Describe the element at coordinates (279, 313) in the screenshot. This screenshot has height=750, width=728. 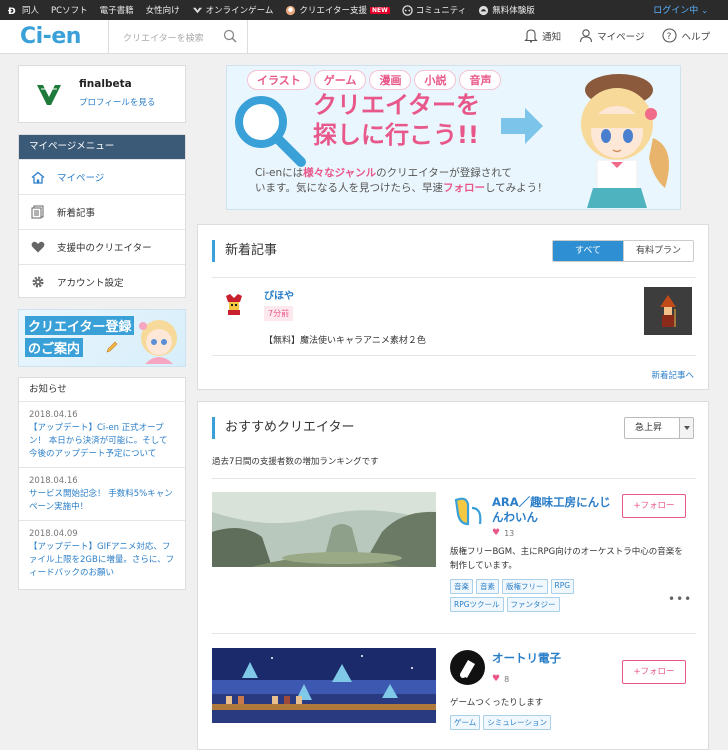
I see `article-time-badge: 7分前` at that location.